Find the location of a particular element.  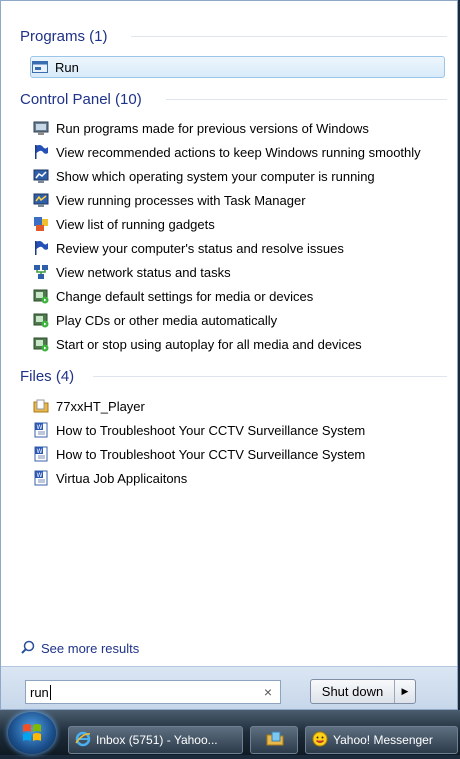

taskbar: Inbox (5751) - Yahoo... Yahoo! Messenger is located at coordinates (230, 732).